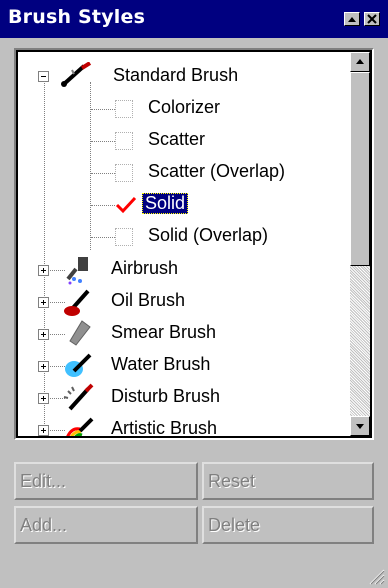 The width and height of the screenshot is (388, 588). I want to click on maximize-icon, so click(352, 19).